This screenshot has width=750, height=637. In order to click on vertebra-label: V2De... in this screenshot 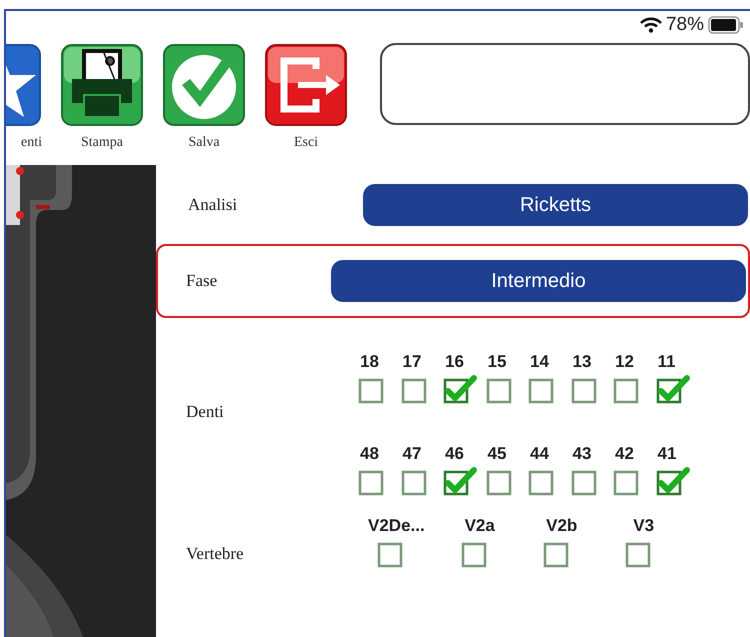, I will do `click(396, 526)`.